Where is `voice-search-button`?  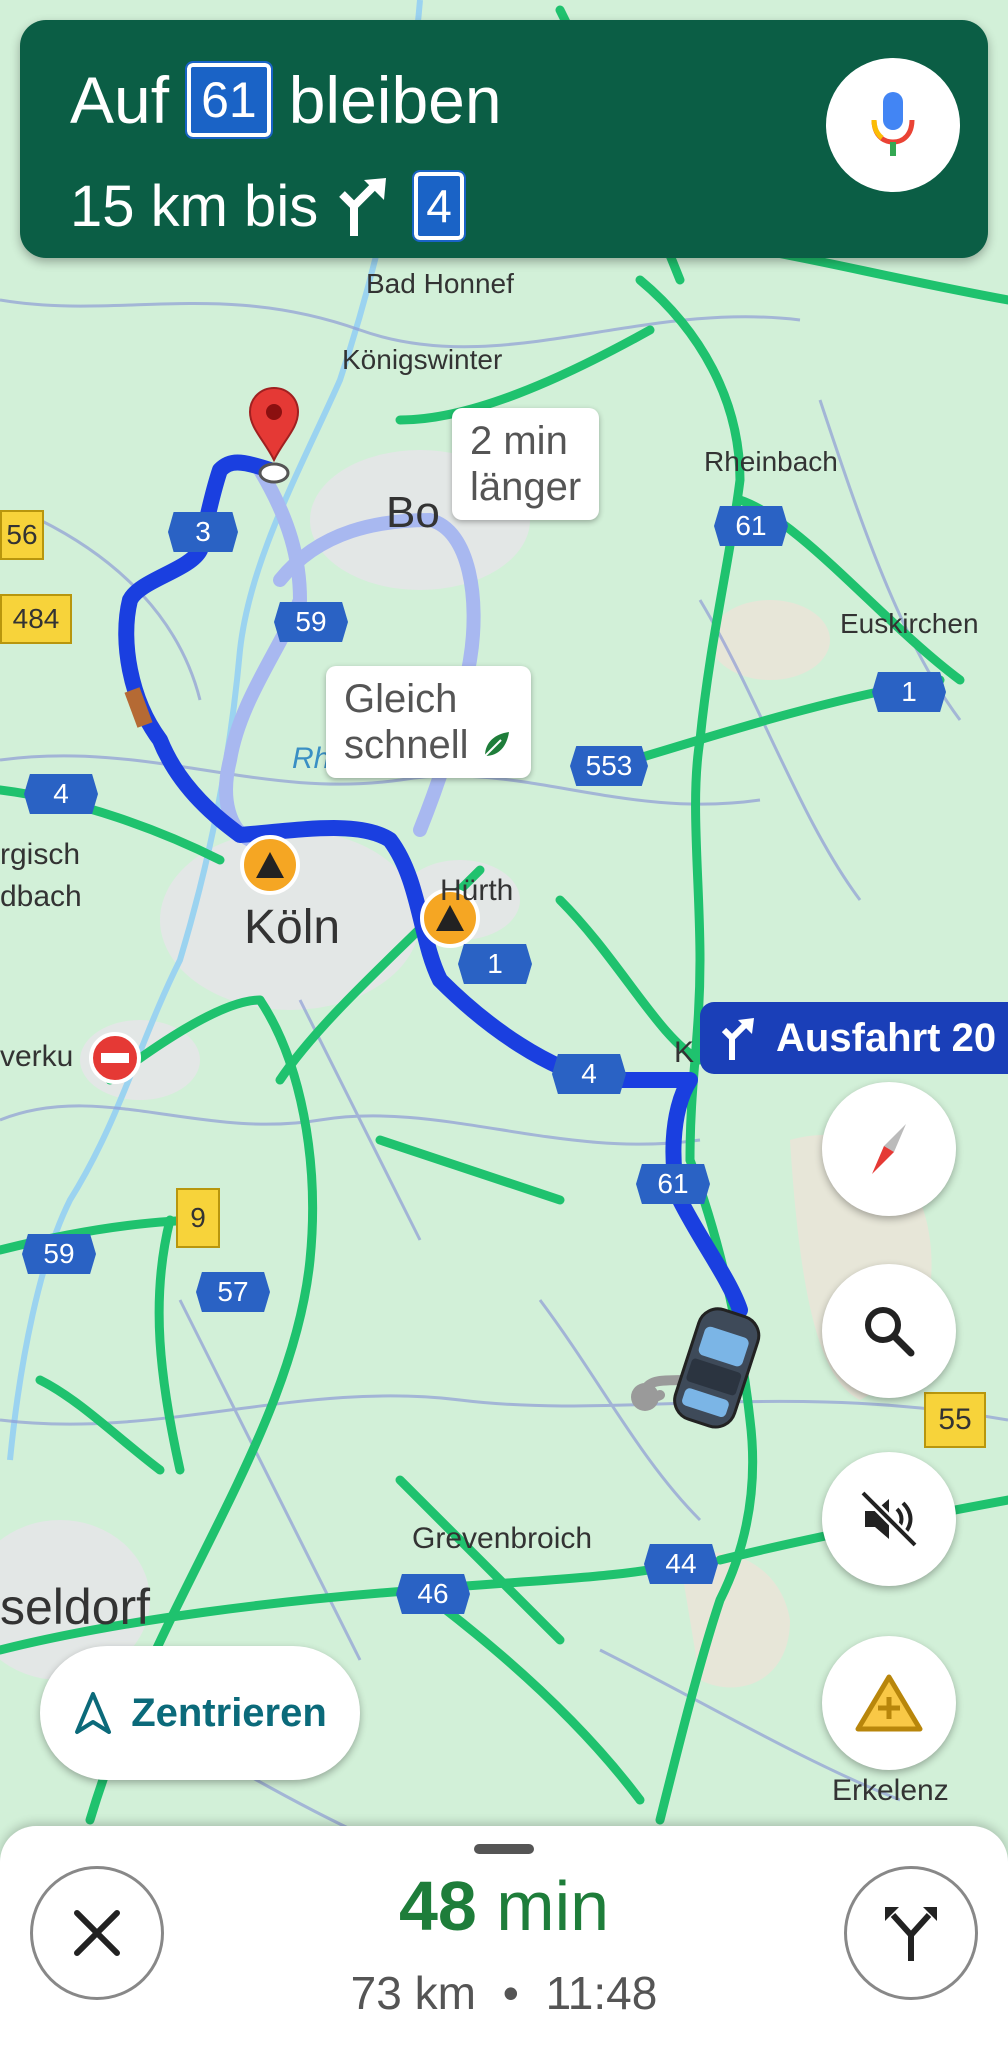 voice-search-button is located at coordinates (893, 125).